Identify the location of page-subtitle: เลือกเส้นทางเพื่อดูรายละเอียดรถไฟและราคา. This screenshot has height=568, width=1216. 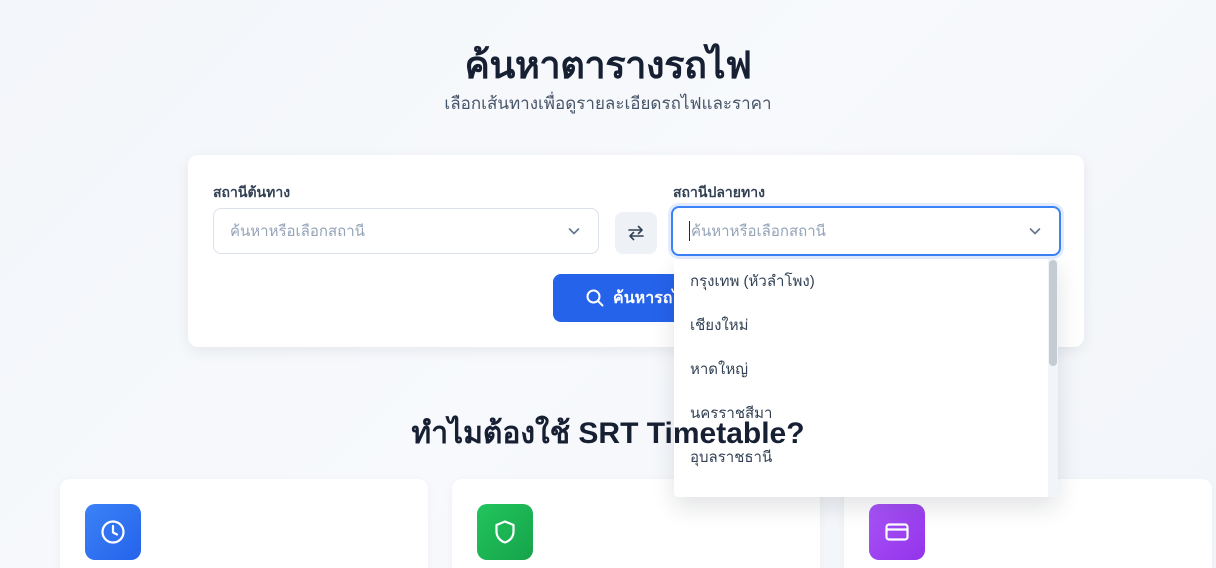
(608, 103).